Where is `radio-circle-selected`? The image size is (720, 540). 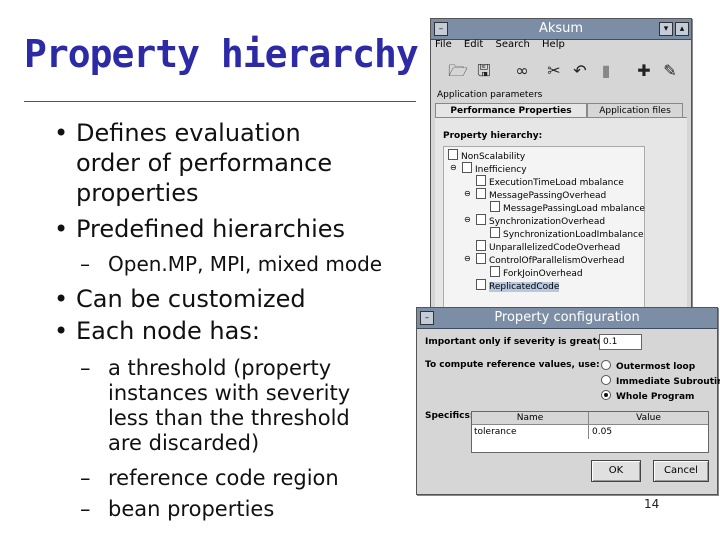
radio-circle-selected is located at coordinates (606, 395).